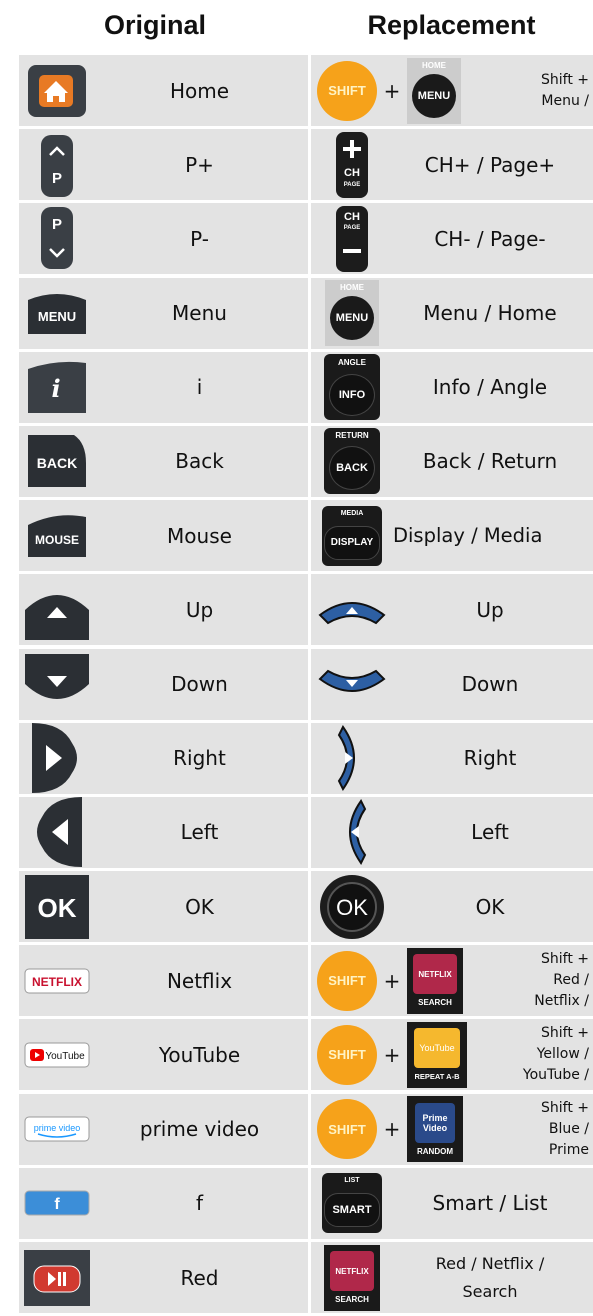 This screenshot has height=1316, width=593. Describe the element at coordinates (306, 462) in the screenshot. I see `table-row: BACK Back RETURN BACK Back / Return` at that location.